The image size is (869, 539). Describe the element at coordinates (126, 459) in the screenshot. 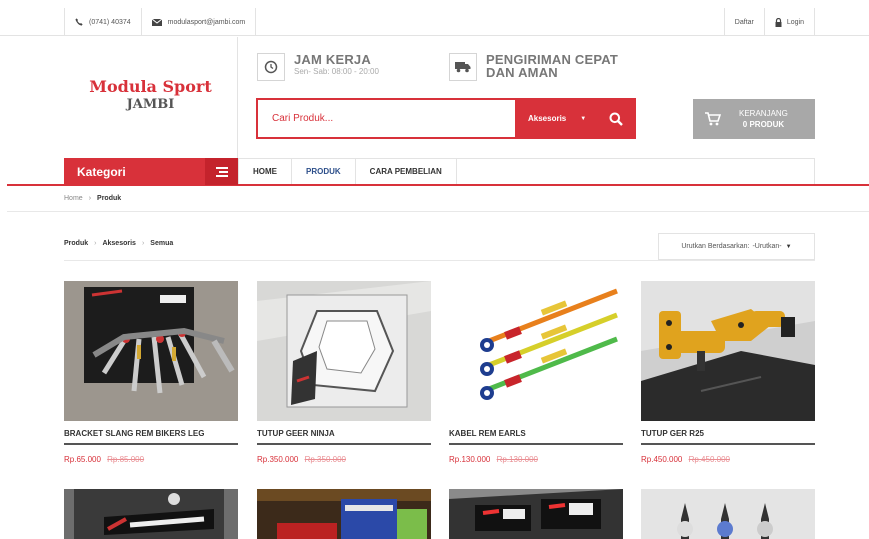

I see `old-price: Rp.85.000` at that location.